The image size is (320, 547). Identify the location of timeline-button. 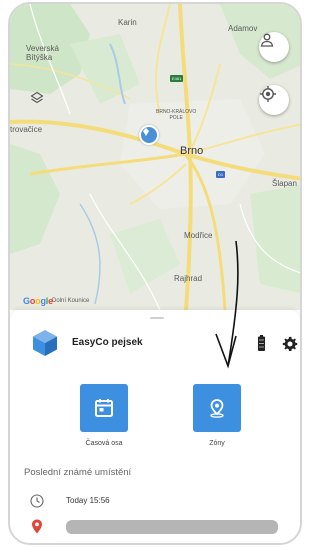
(104, 408).